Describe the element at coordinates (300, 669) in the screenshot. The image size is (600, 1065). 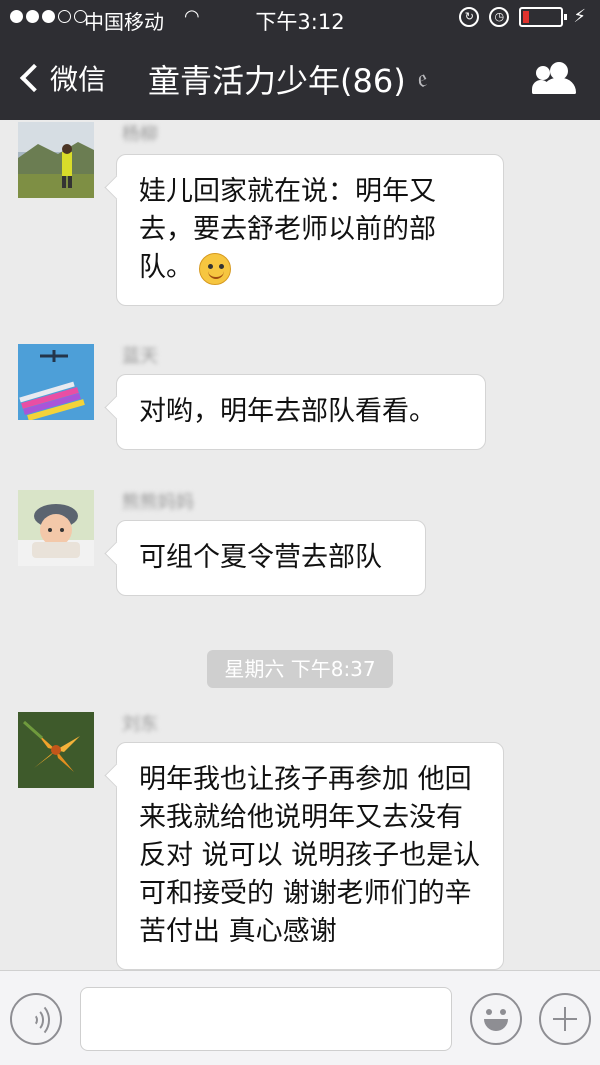
I see `timestamp-badge: 星期六 下午8:37` at that location.